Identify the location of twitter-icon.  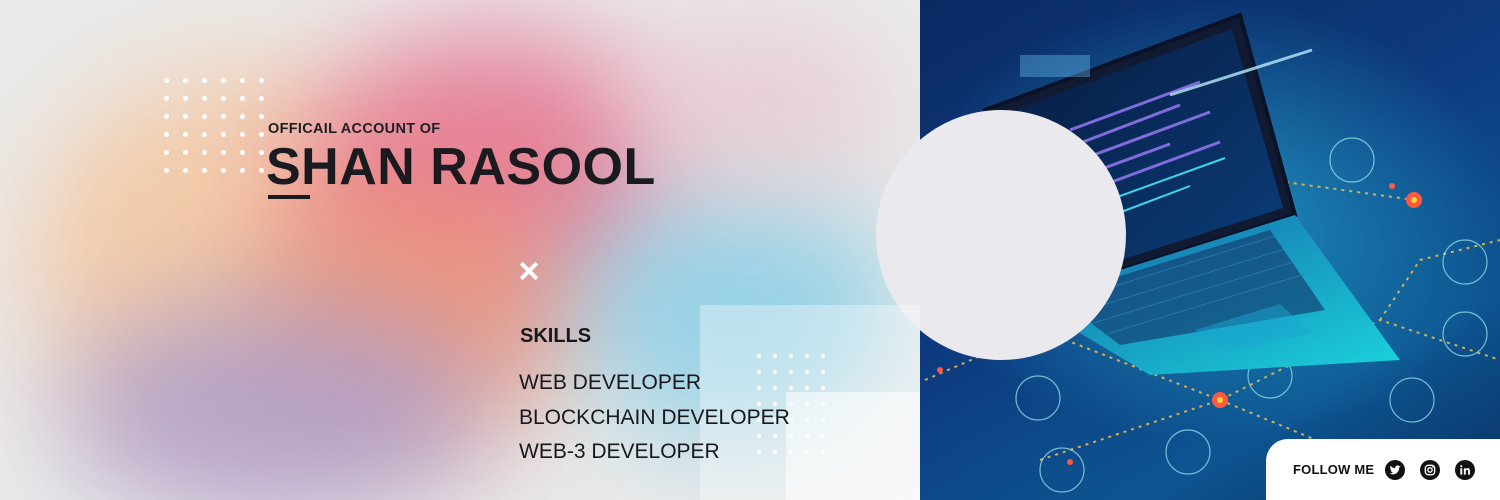
(1395, 470).